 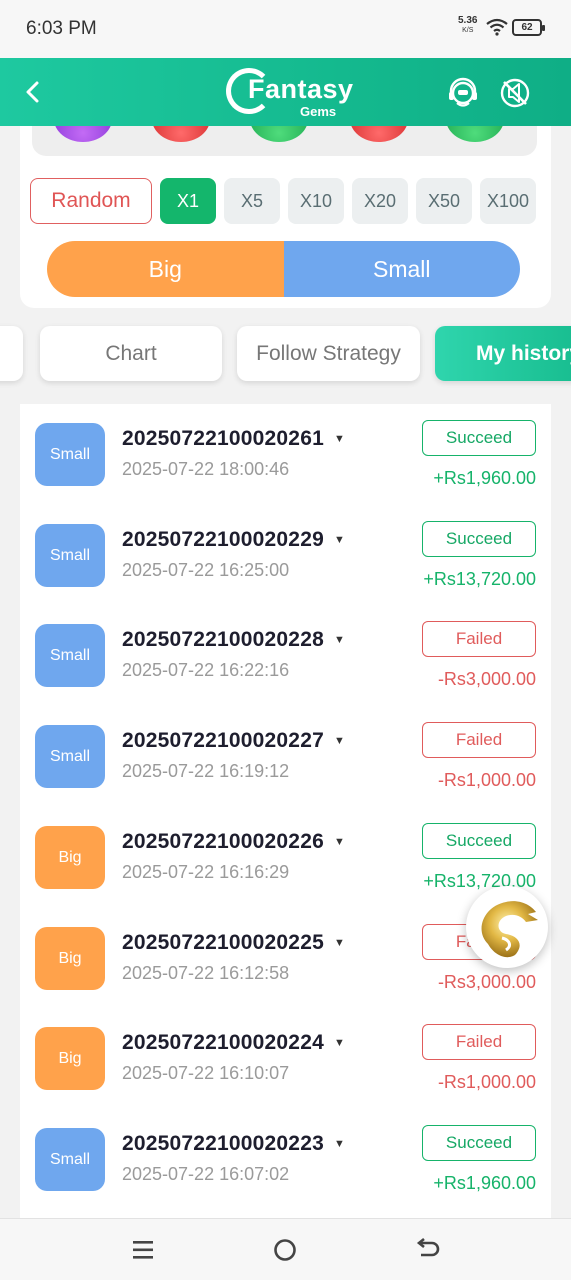 What do you see at coordinates (61, 28) in the screenshot?
I see `clock: 6:03 PM` at bounding box center [61, 28].